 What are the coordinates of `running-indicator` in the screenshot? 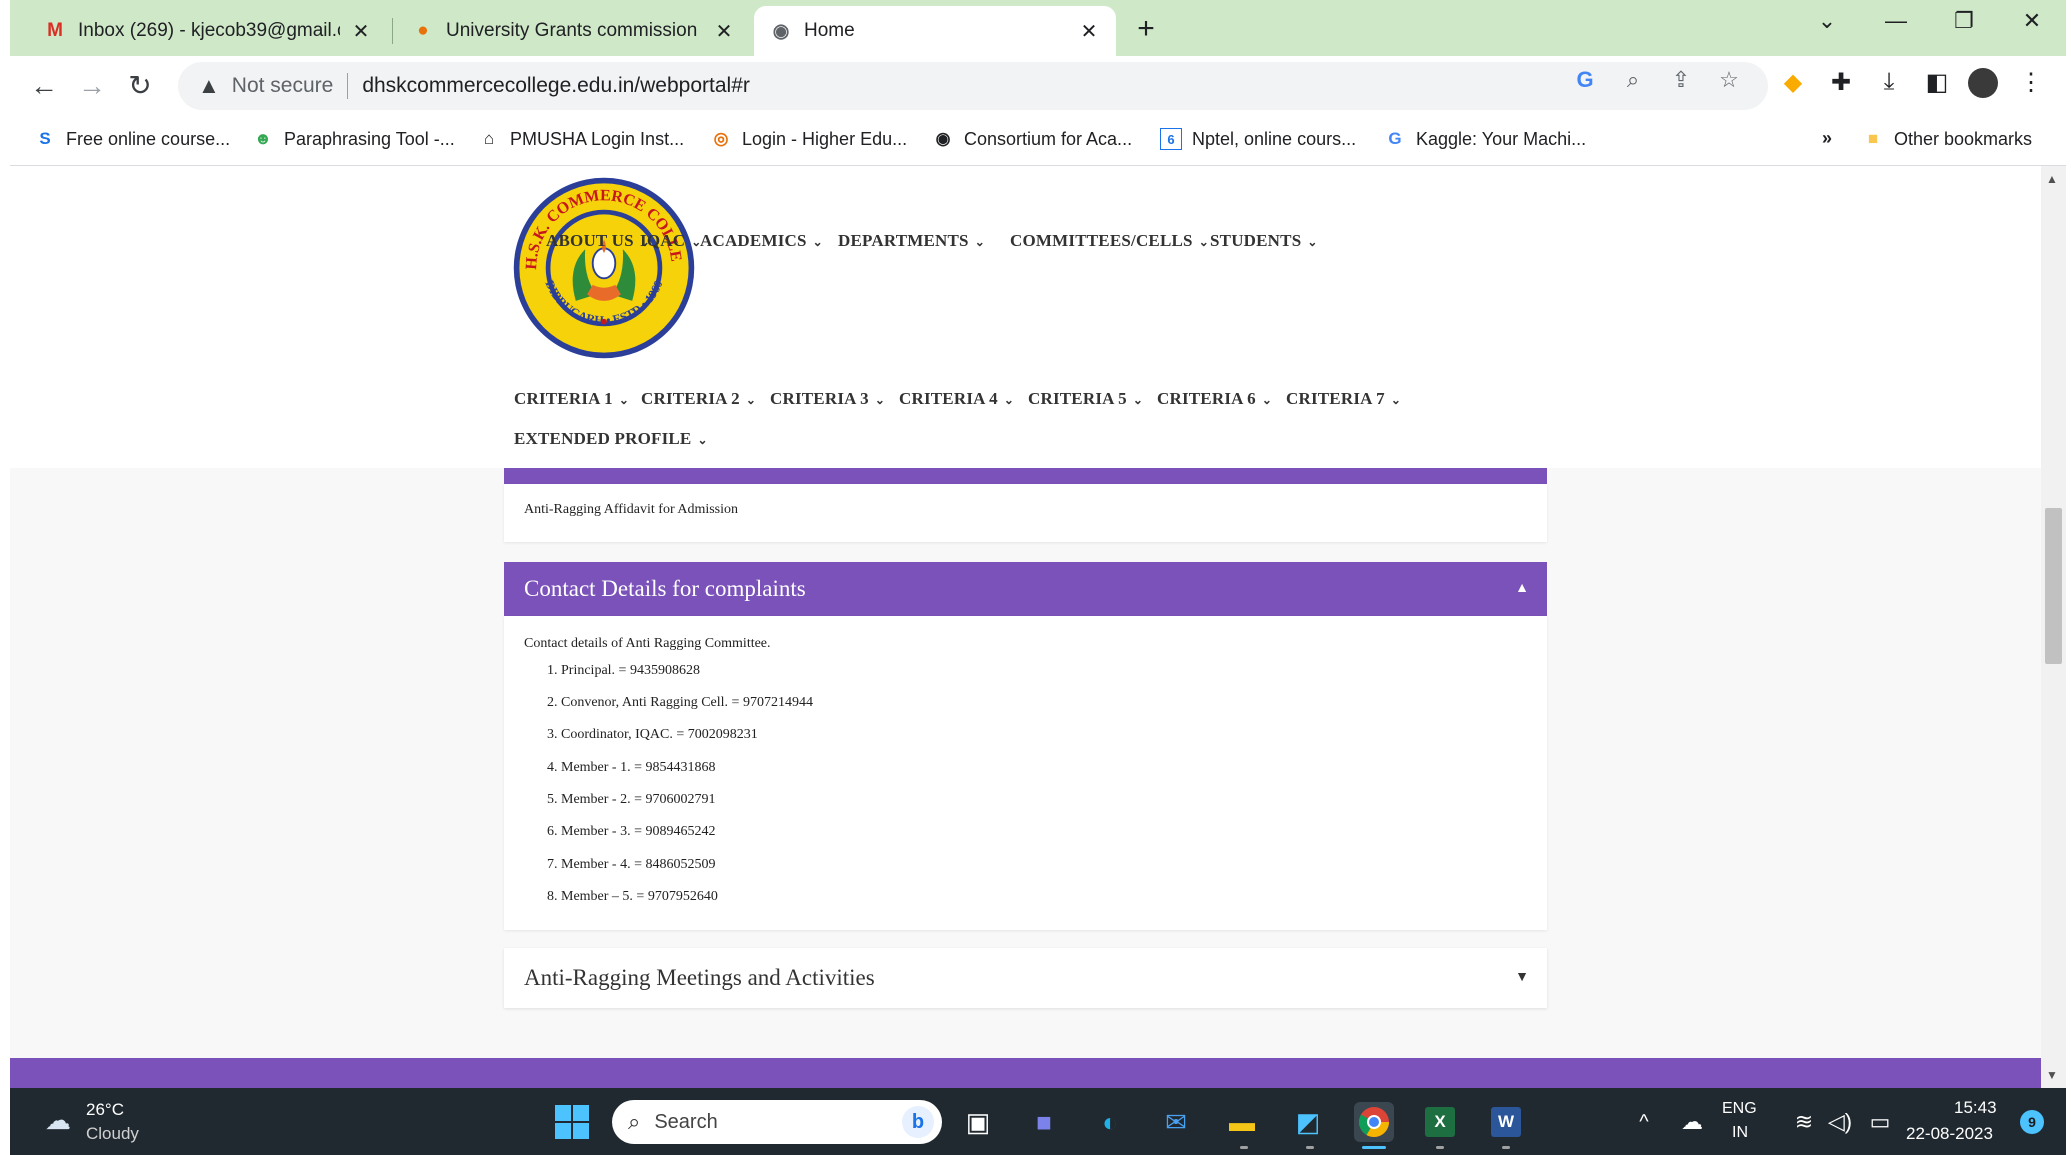 It's located at (1244, 1147).